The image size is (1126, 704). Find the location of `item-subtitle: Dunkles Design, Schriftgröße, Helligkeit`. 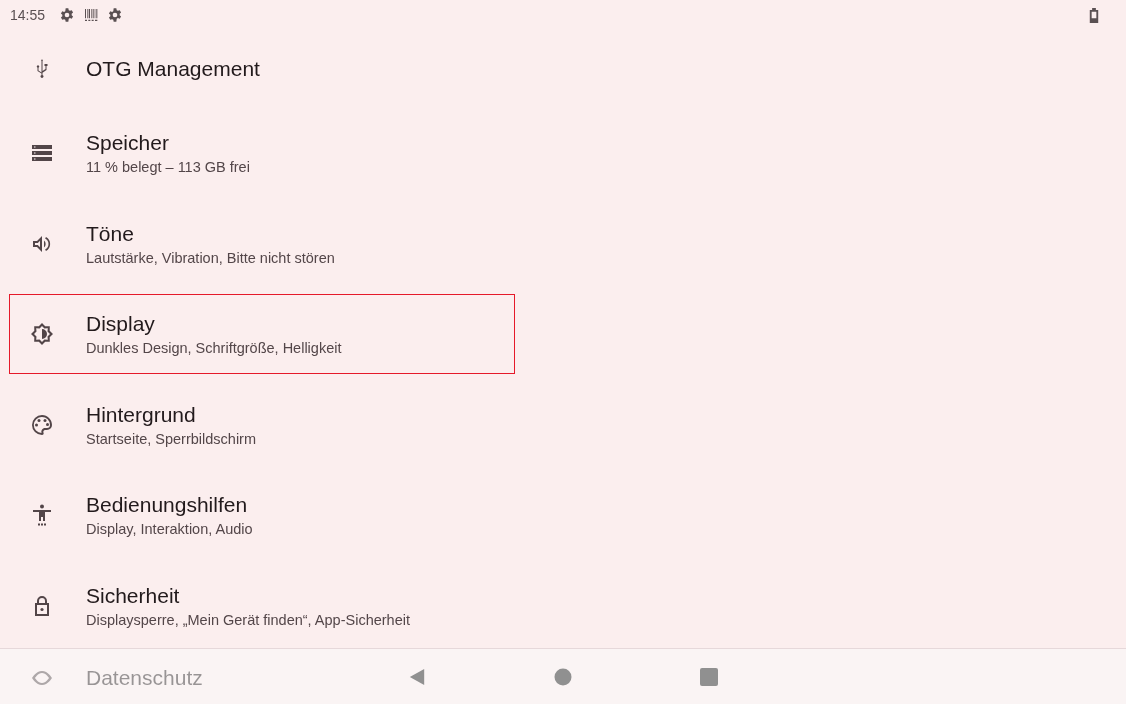

item-subtitle: Dunkles Design, Schriftgröße, Helligkeit is located at coordinates (214, 348).